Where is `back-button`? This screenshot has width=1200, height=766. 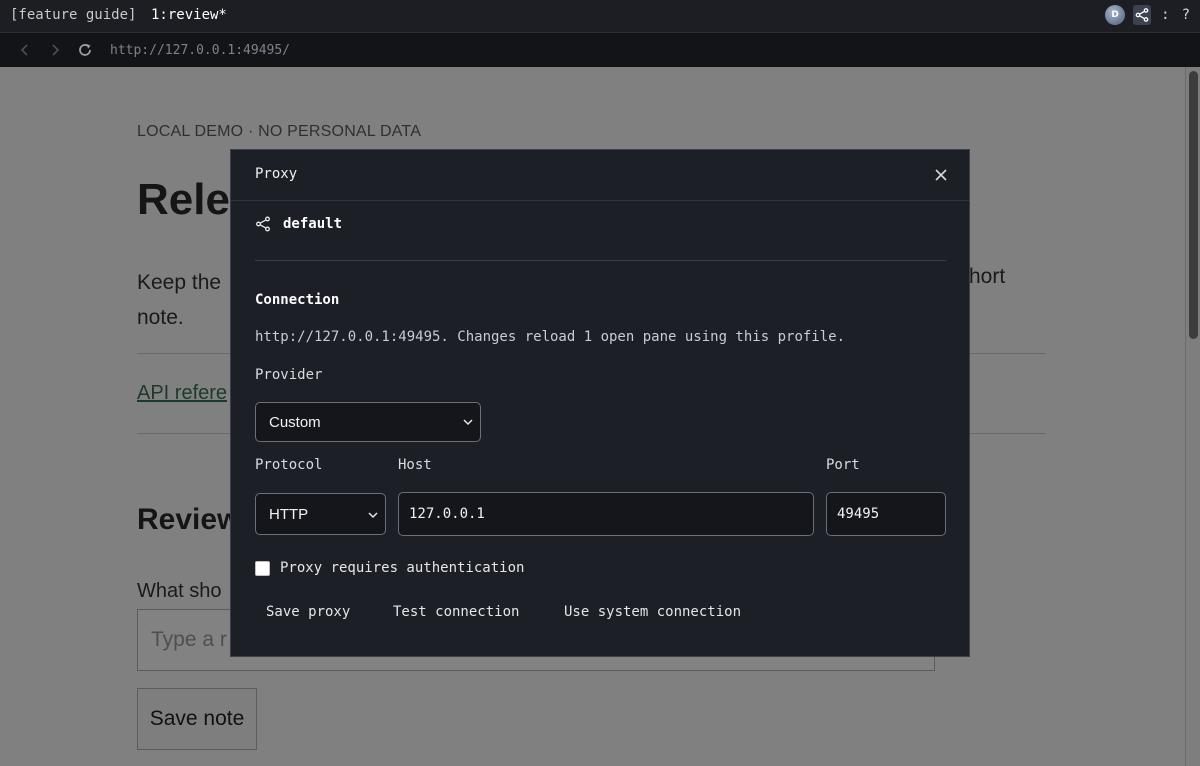
back-button is located at coordinates (25, 50).